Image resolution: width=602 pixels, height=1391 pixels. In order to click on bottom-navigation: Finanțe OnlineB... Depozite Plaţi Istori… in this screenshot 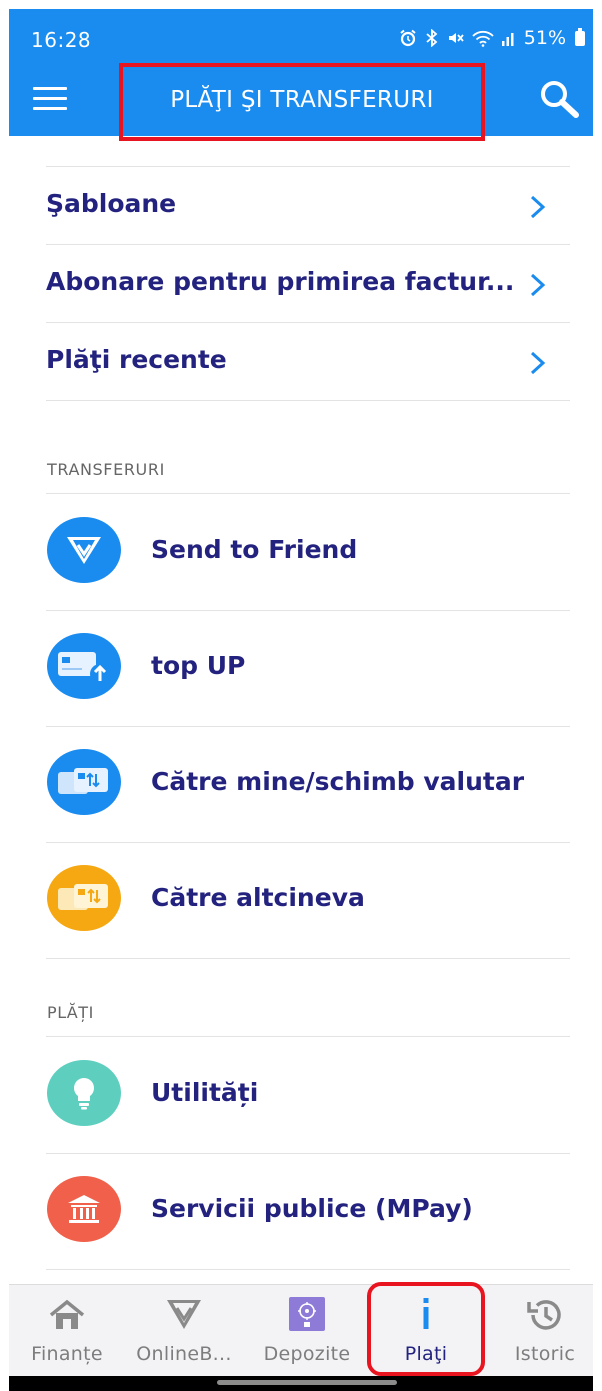, I will do `click(301, 1330)`.